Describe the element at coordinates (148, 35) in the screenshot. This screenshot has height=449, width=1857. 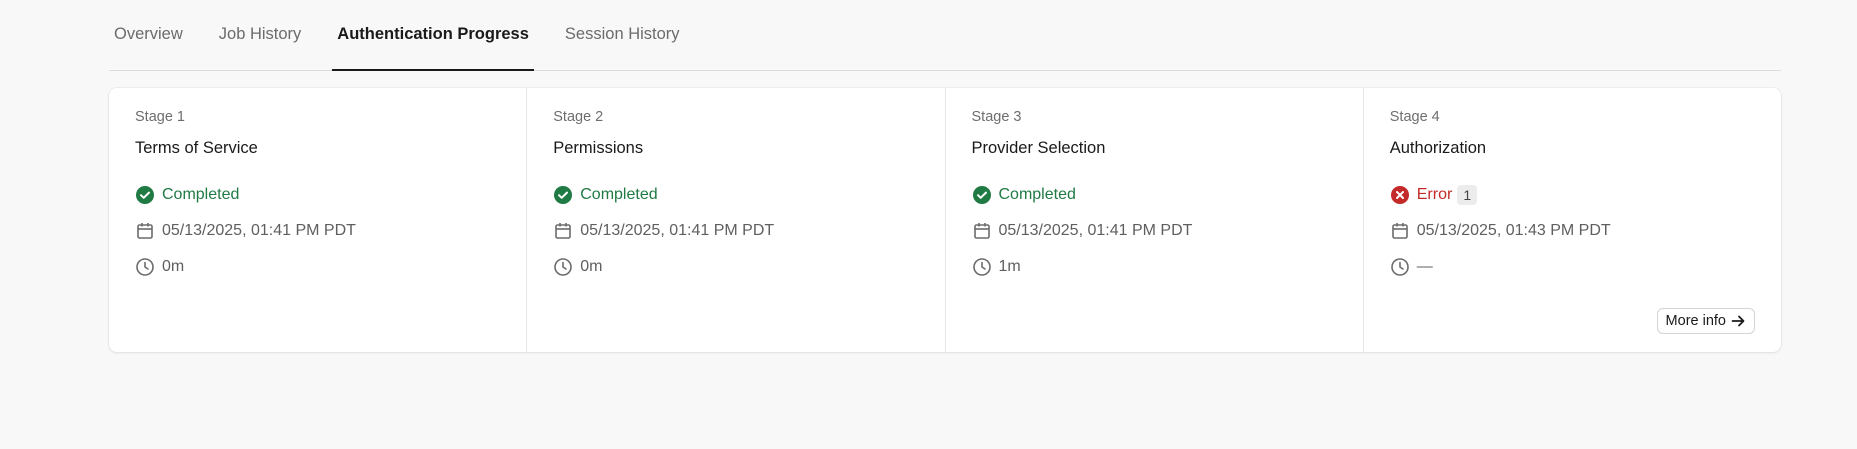
I see `tab-overview: Overview` at that location.